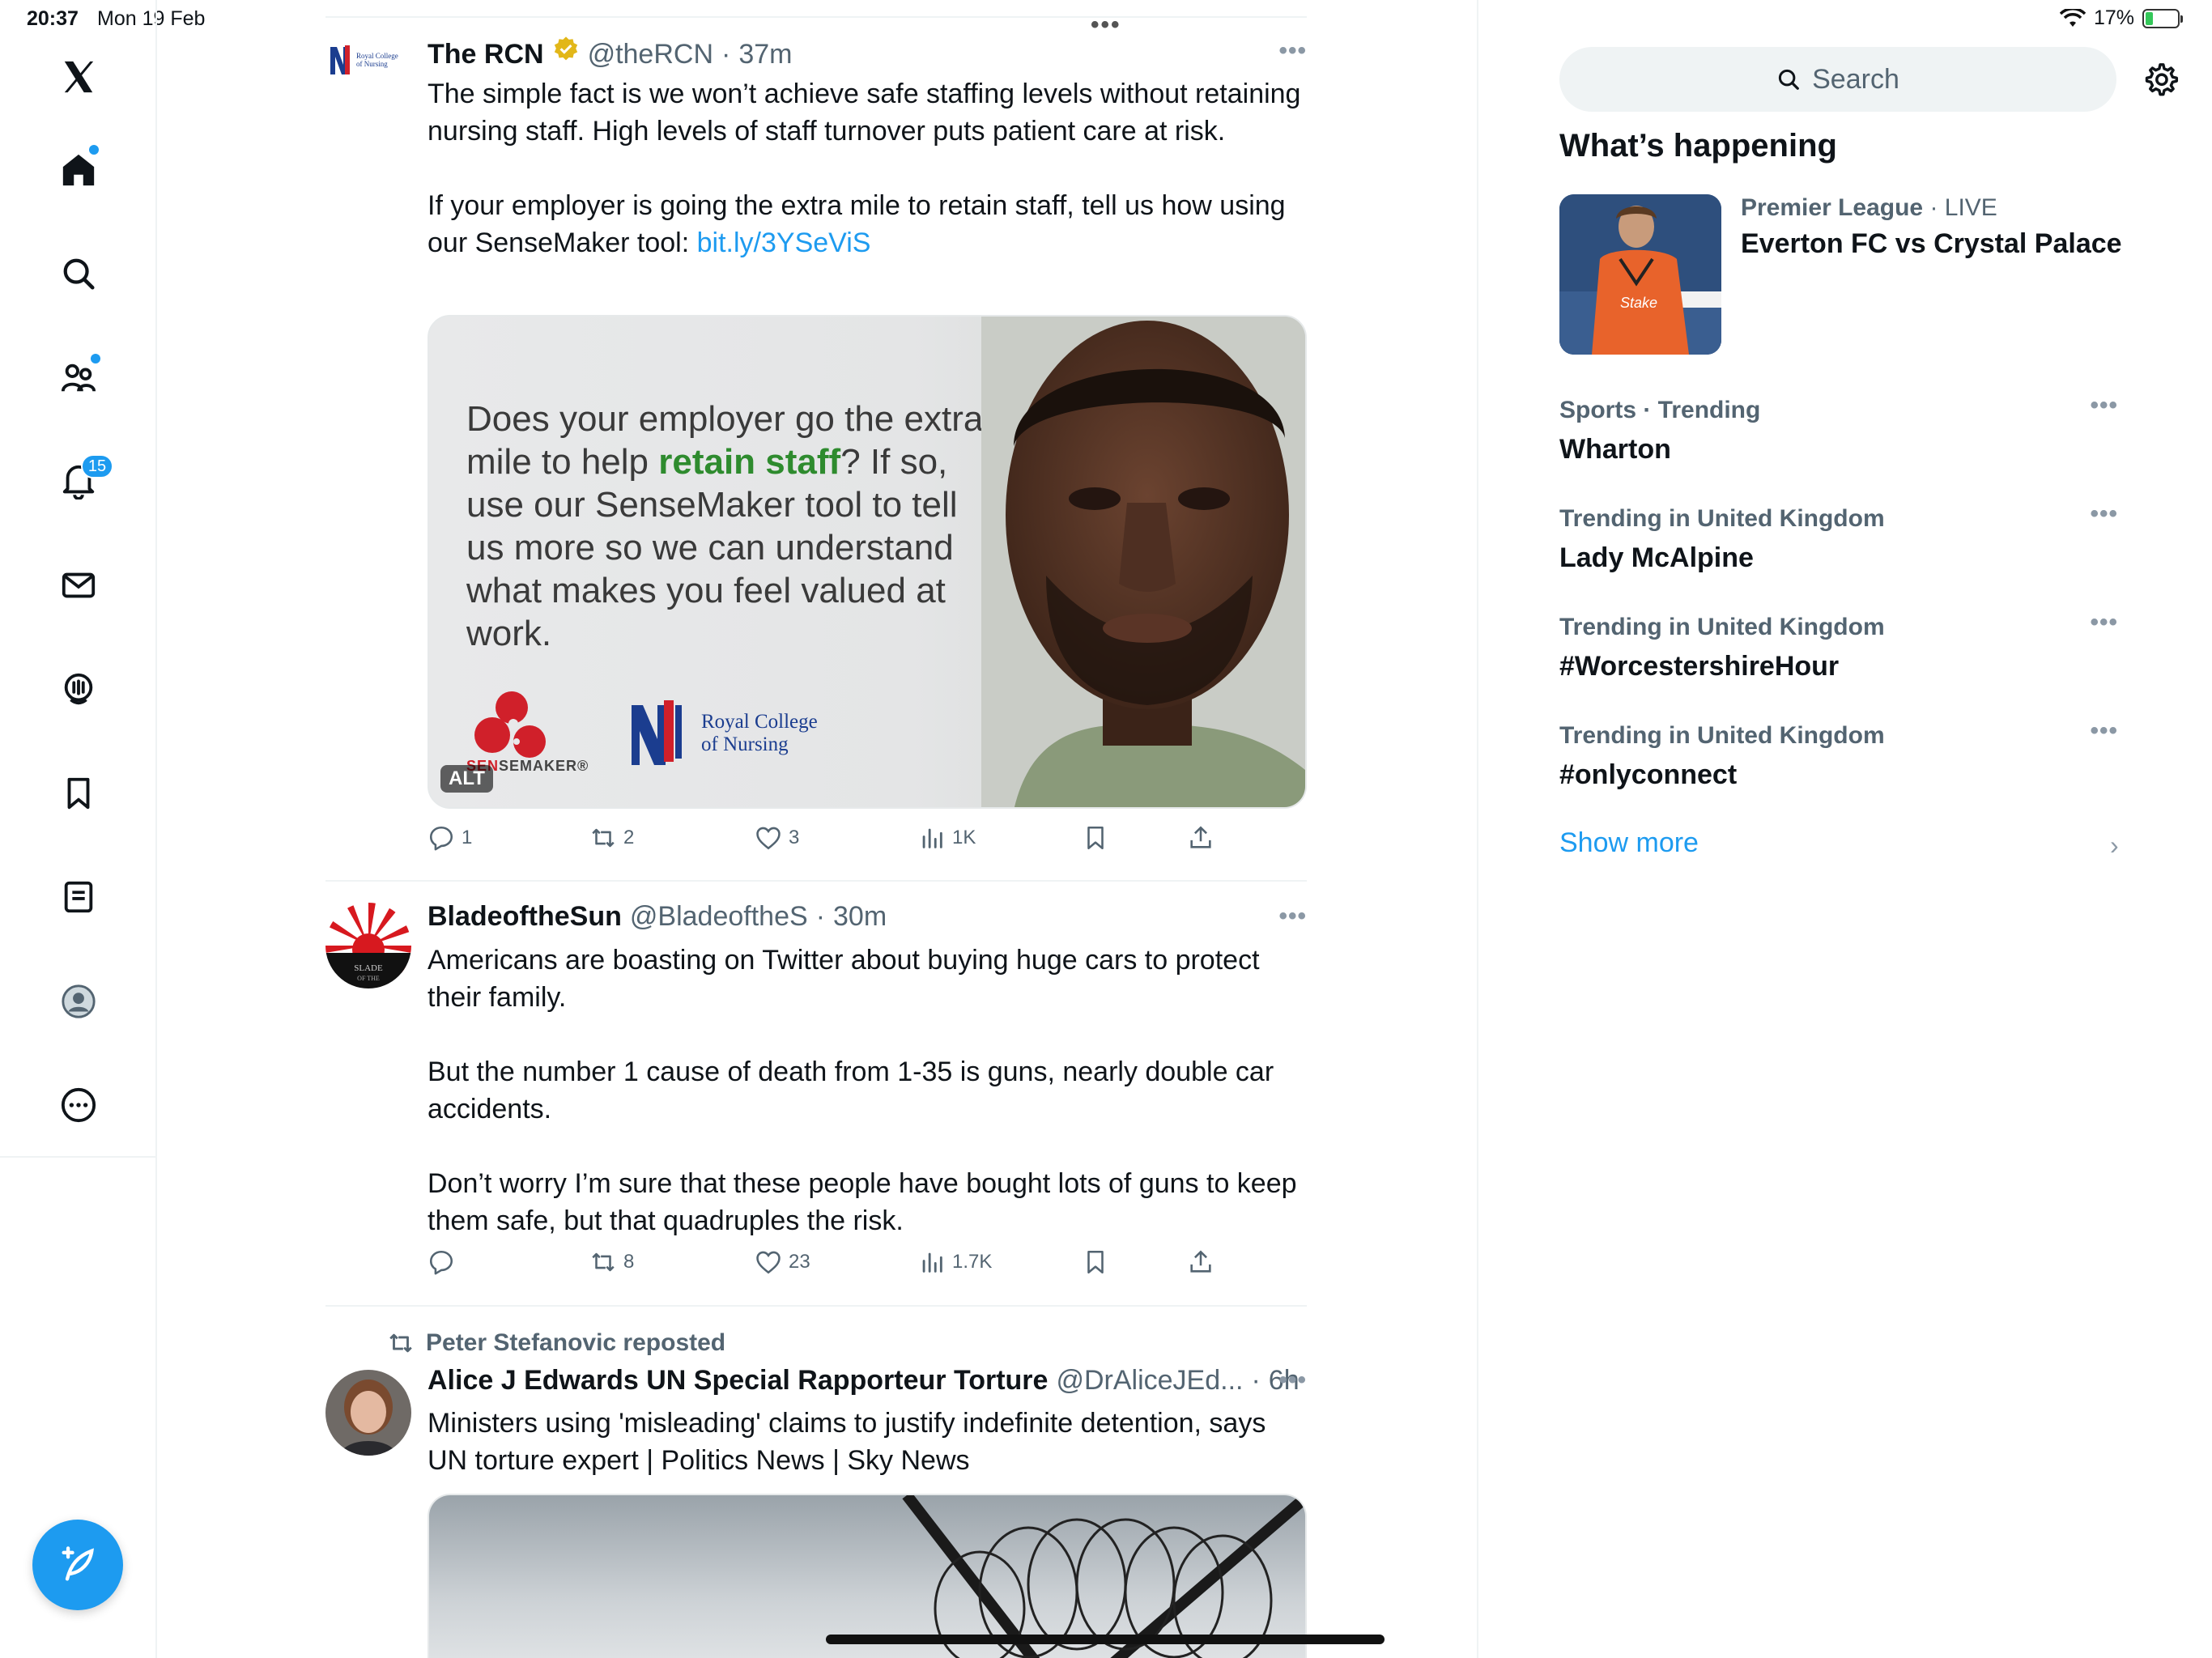 Image resolution: width=2212 pixels, height=1658 pixels. I want to click on repost-button: 2, so click(611, 838).